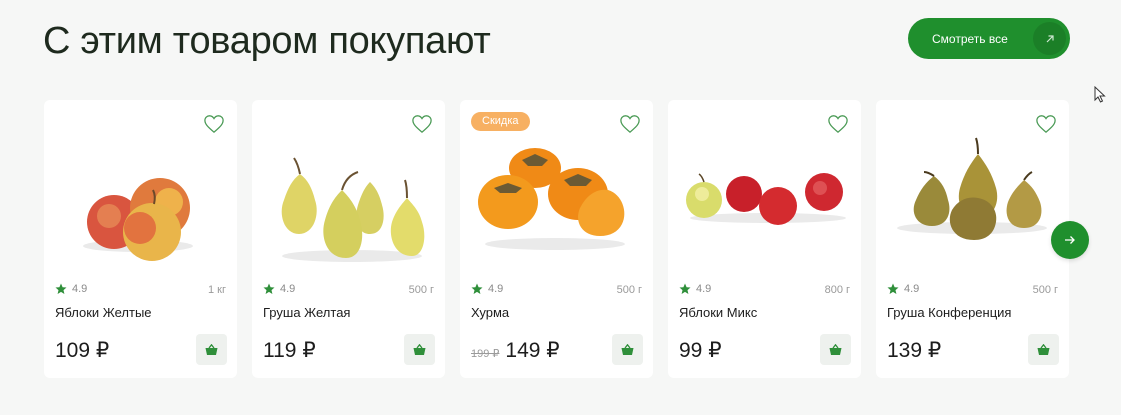 The height and width of the screenshot is (415, 1121). I want to click on product-price: 109 ₽, so click(82, 350).